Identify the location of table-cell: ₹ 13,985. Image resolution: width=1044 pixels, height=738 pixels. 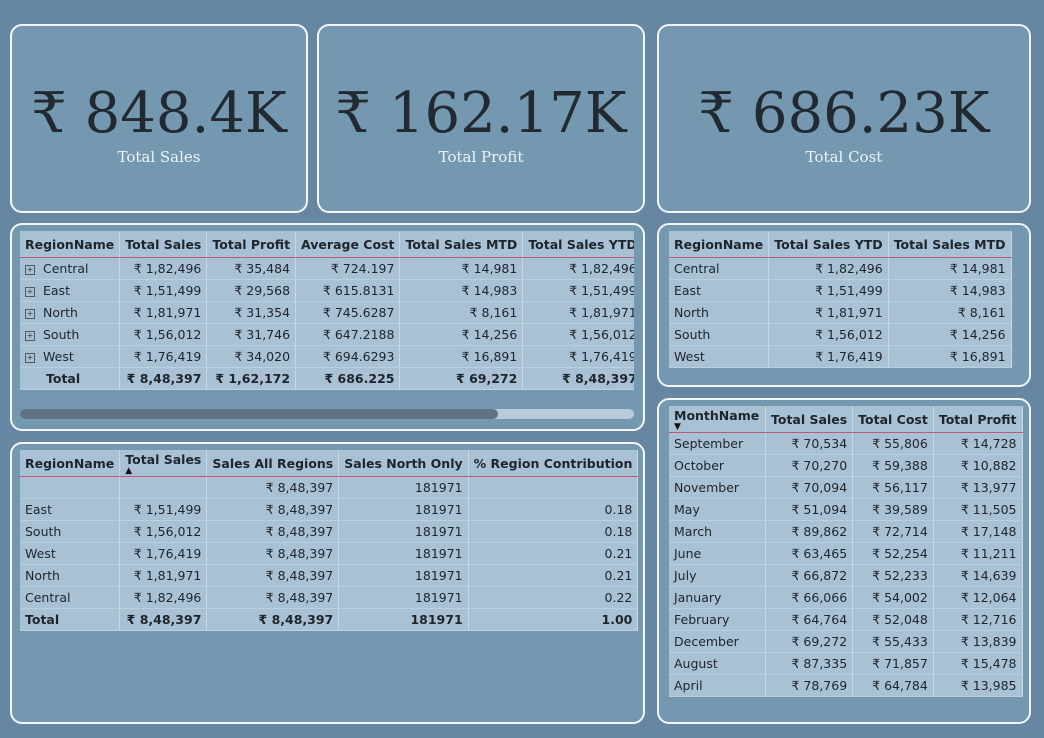
(978, 685).